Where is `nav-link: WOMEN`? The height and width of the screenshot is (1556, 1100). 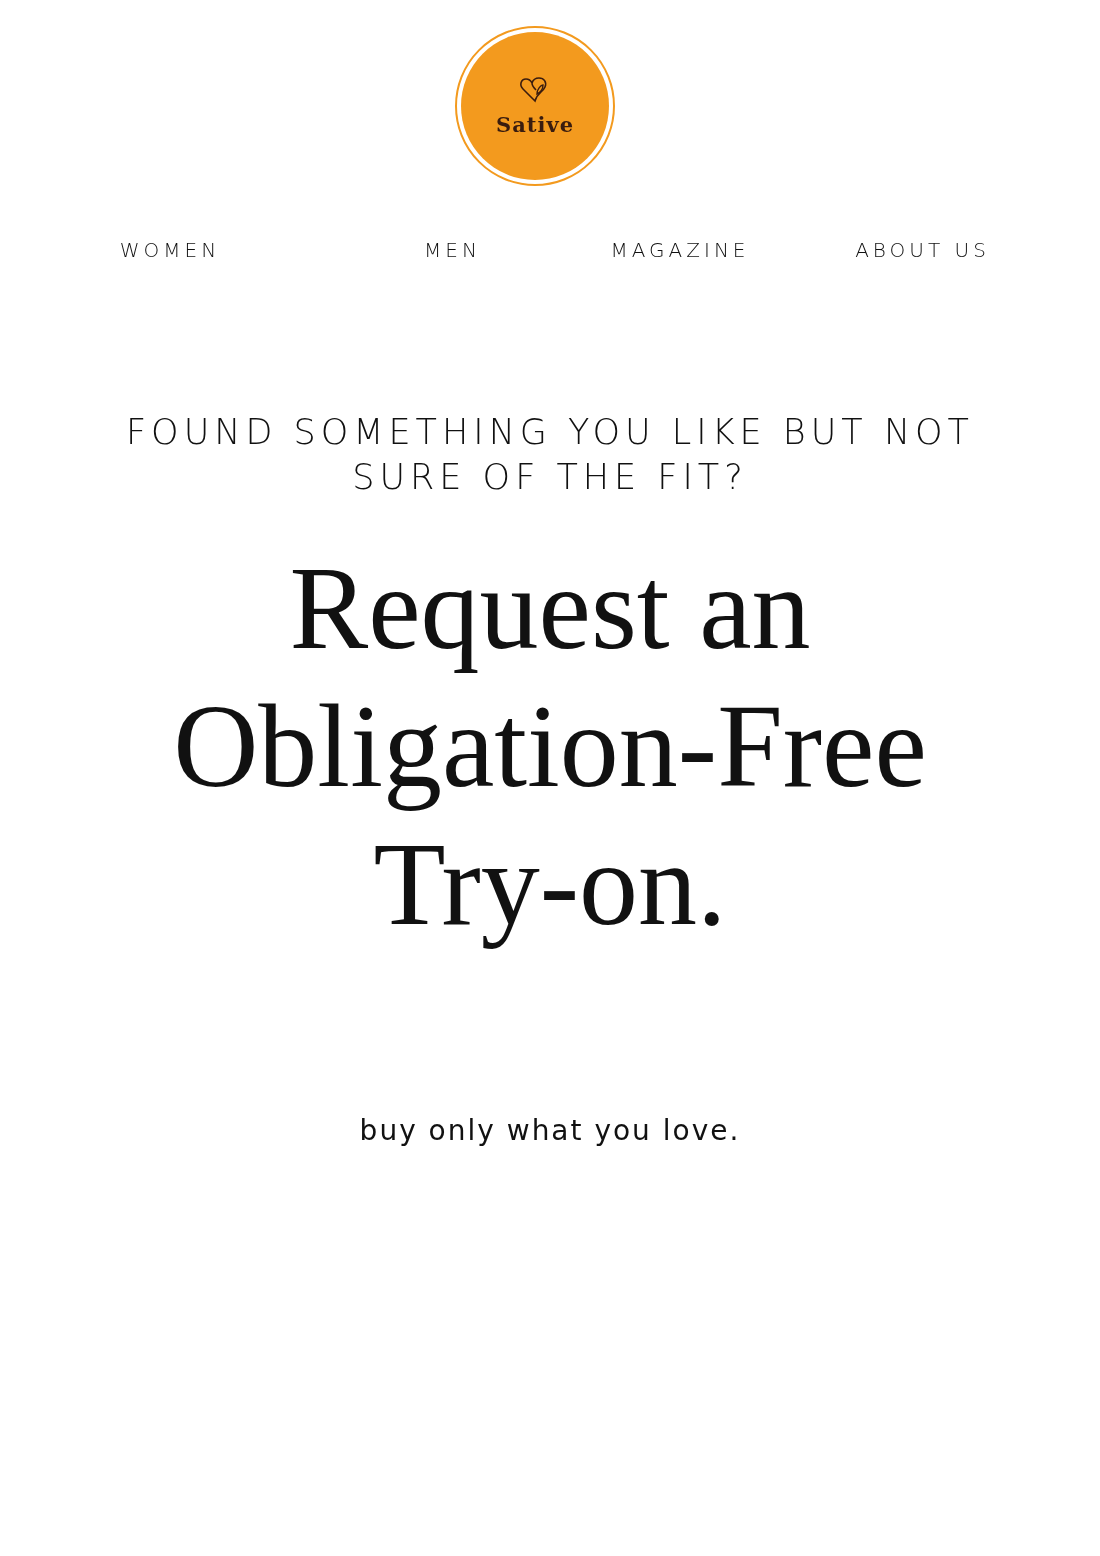
nav-link: WOMEN is located at coordinates (170, 250).